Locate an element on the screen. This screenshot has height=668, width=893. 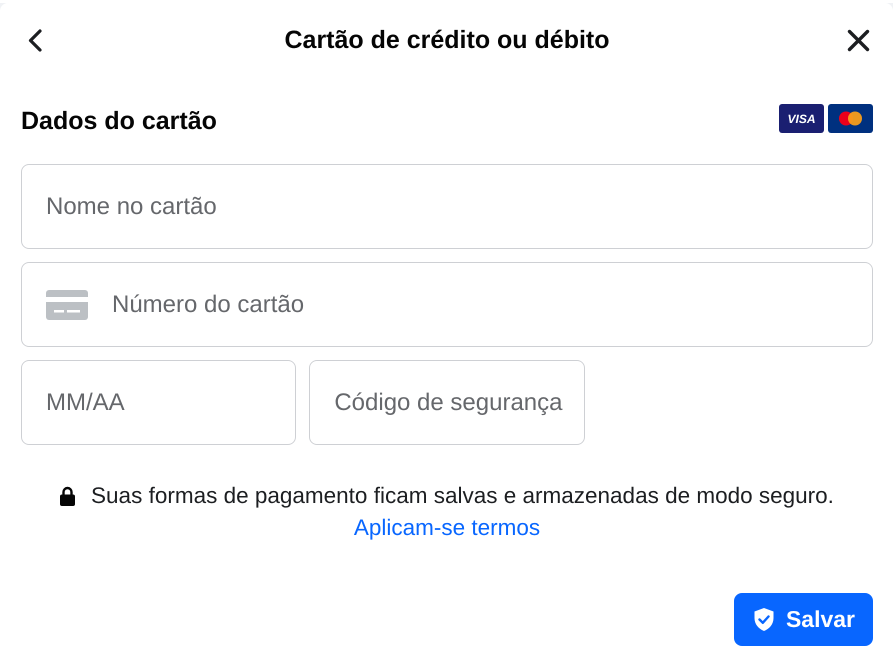
name-field: Nome no cartão is located at coordinates (447, 206).